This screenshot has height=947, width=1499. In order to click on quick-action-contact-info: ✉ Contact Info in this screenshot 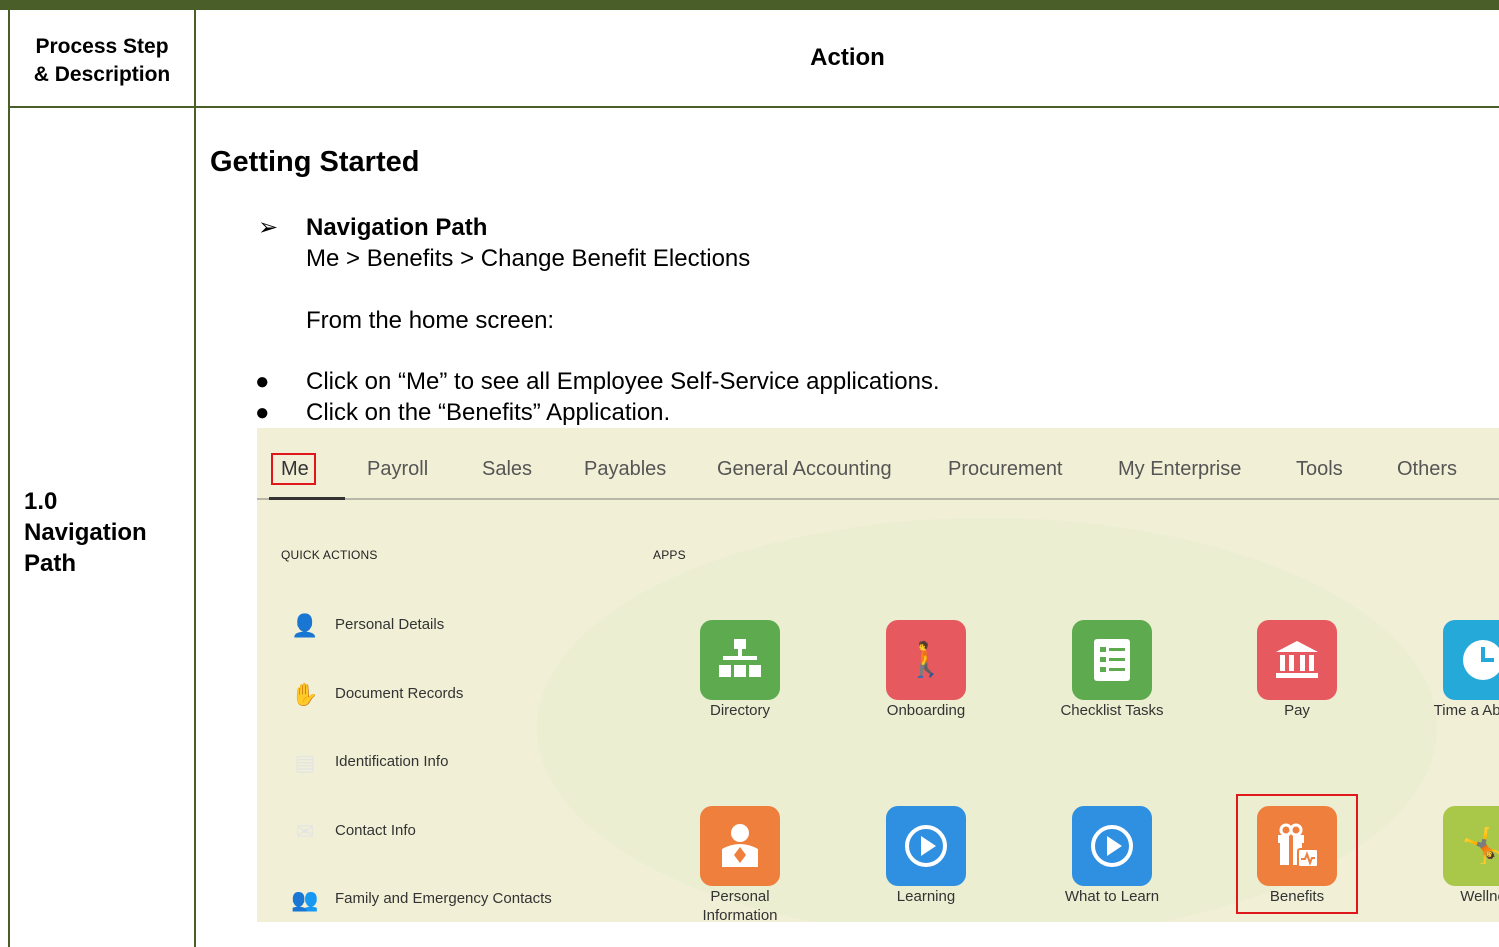, I will do `click(441, 833)`.